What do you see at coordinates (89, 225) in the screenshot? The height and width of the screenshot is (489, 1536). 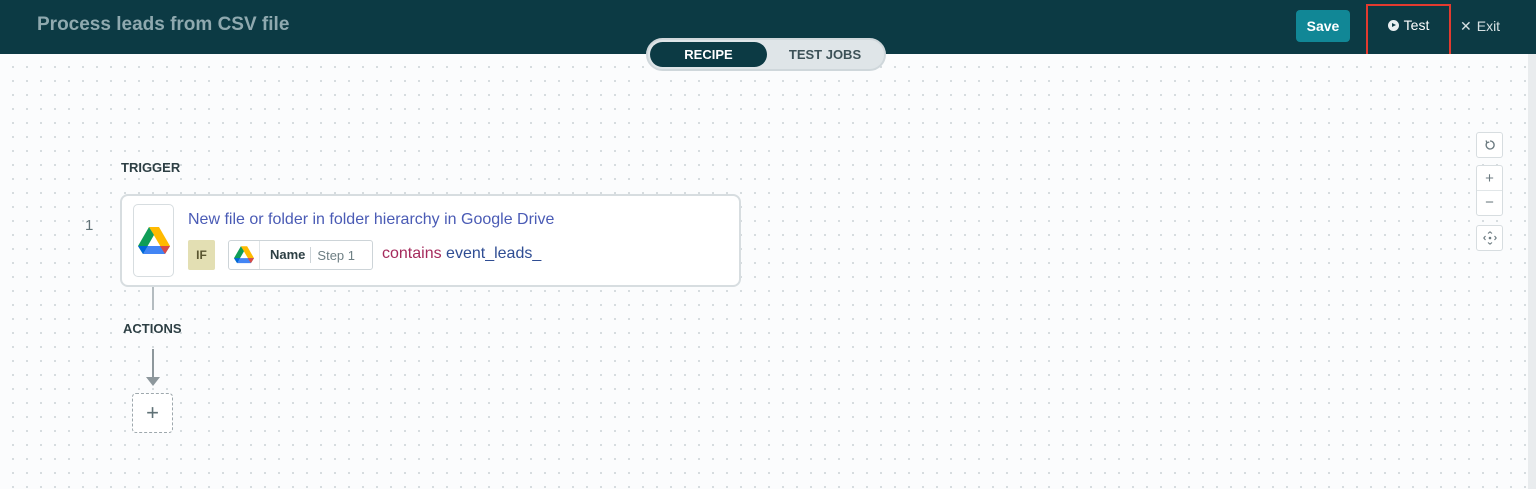 I see `step-number: 1` at bounding box center [89, 225].